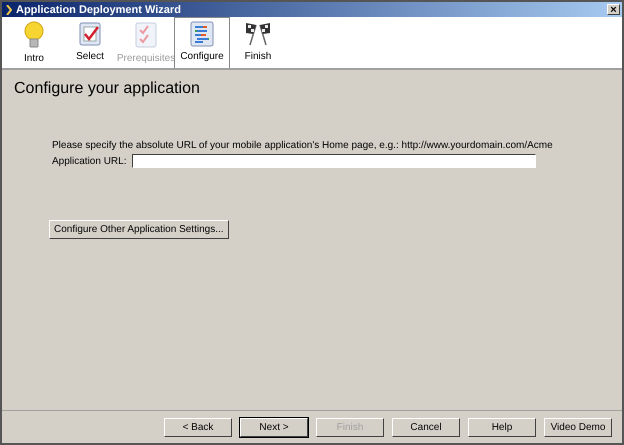 The image size is (624, 445). I want to click on url-input-field, so click(334, 161).